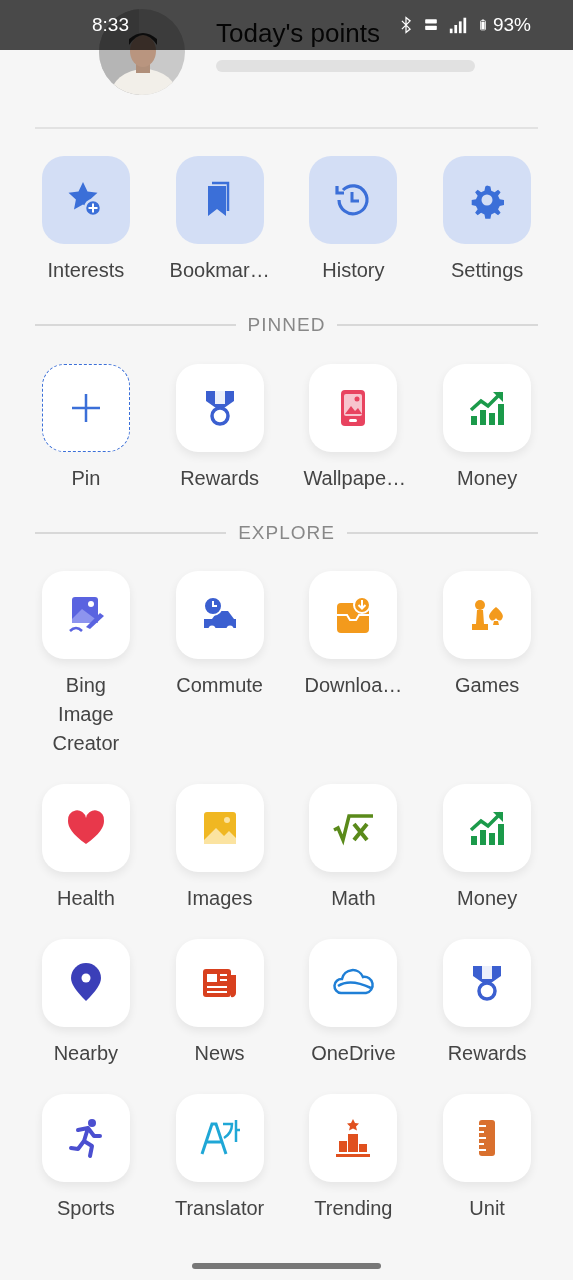  I want to click on tile-label: Interests, so click(86, 270).